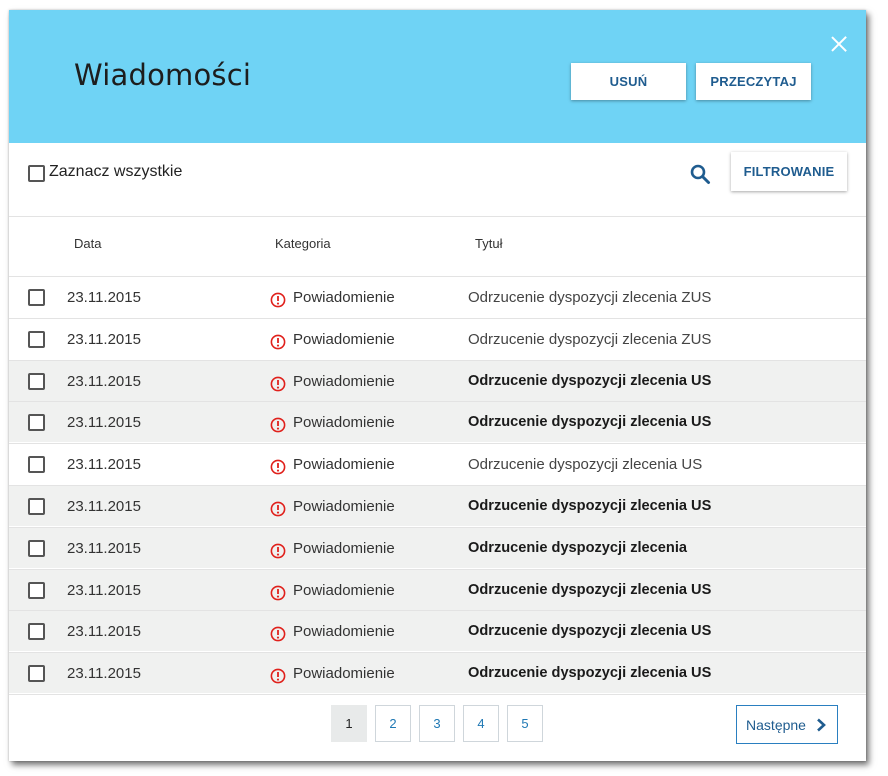 The height and width of the screenshot is (776, 888). Describe the element at coordinates (437, 723) in the screenshot. I see `page-button-3: 3` at that location.